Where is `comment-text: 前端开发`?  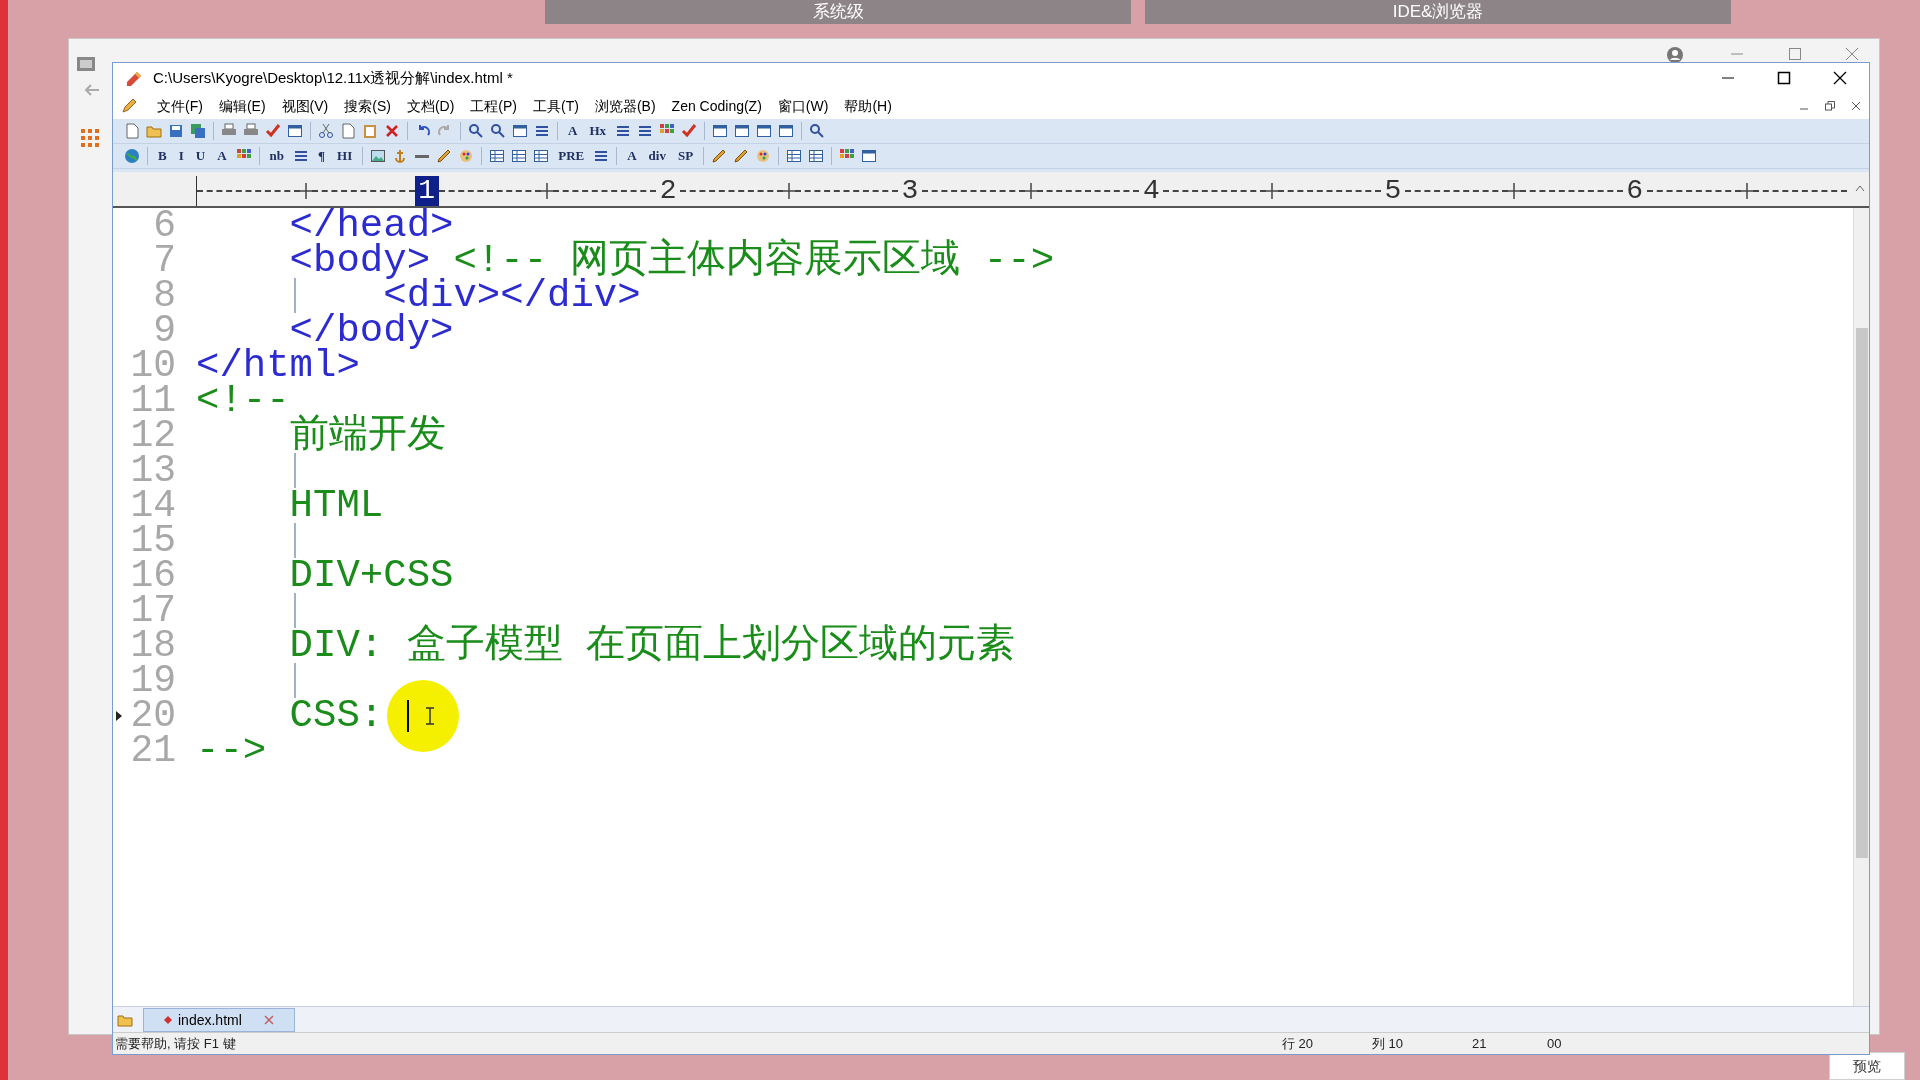 comment-text: 前端开发 is located at coordinates (367, 435).